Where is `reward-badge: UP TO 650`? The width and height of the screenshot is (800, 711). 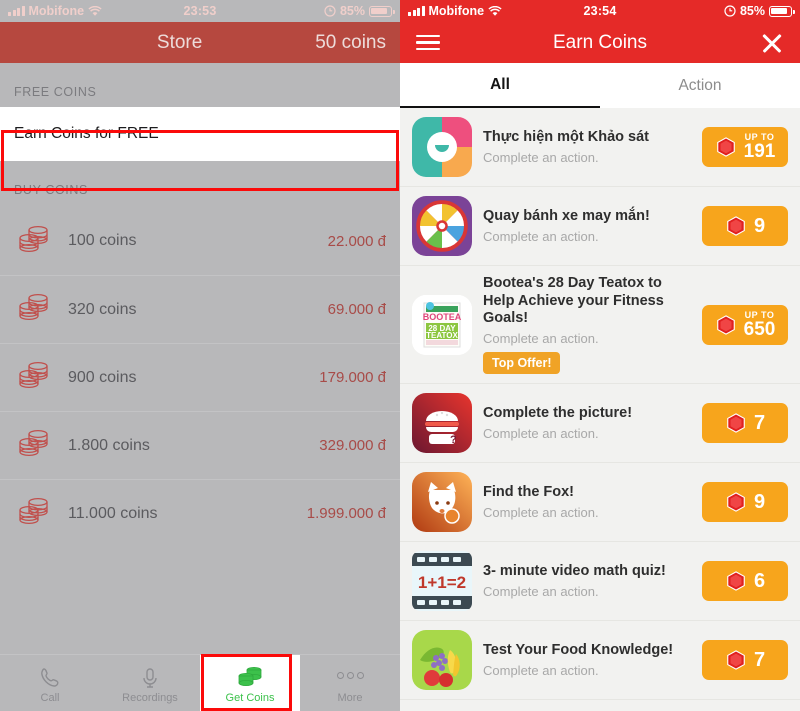 reward-badge: UP TO 650 is located at coordinates (745, 324).